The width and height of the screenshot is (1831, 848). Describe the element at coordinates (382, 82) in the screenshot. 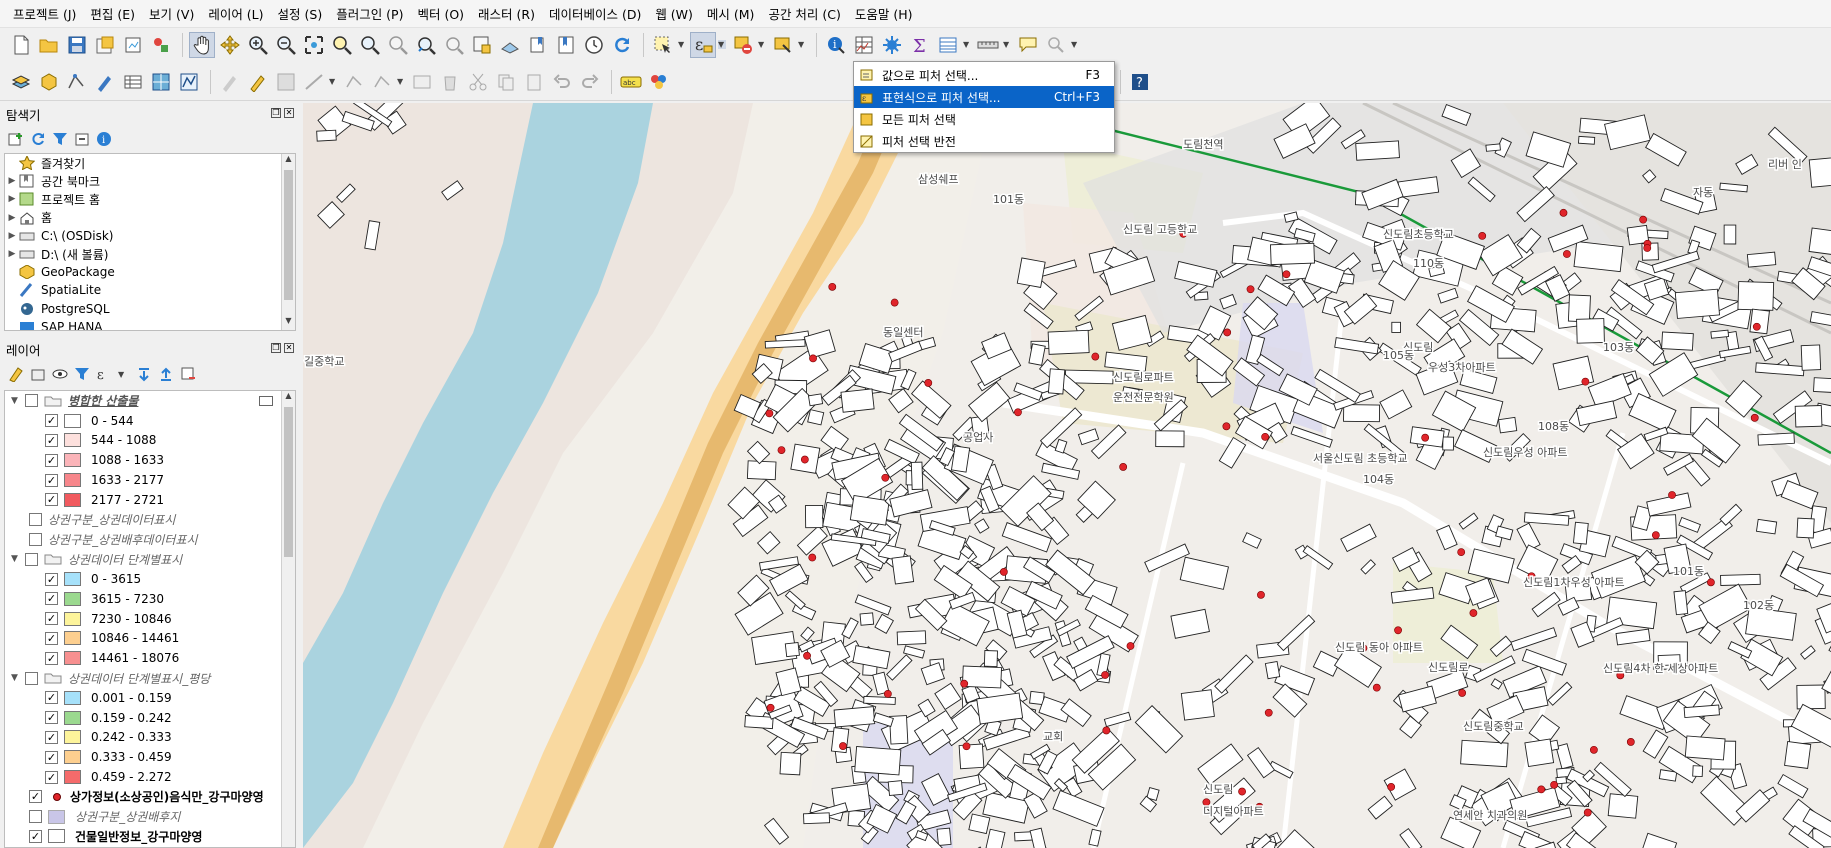

I see `move-feature-icon` at that location.